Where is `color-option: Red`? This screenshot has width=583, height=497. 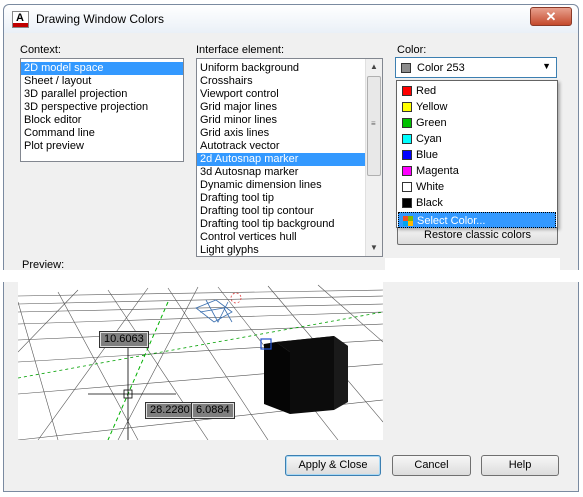
color-option: Red is located at coordinates (477, 91).